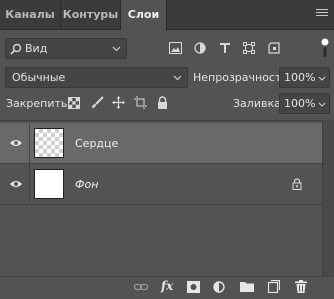 This screenshot has height=299, width=334. Describe the element at coordinates (175, 48) in the screenshot. I see `image-icon` at that location.